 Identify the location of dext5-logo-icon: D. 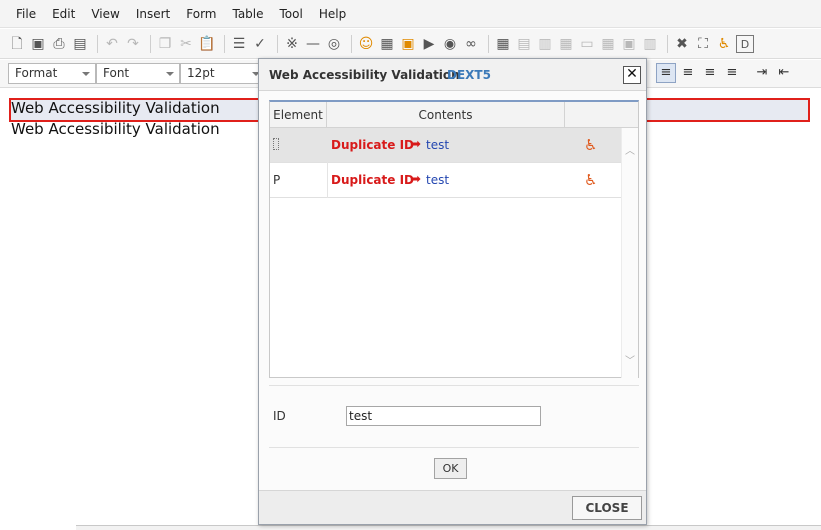
(745, 43).